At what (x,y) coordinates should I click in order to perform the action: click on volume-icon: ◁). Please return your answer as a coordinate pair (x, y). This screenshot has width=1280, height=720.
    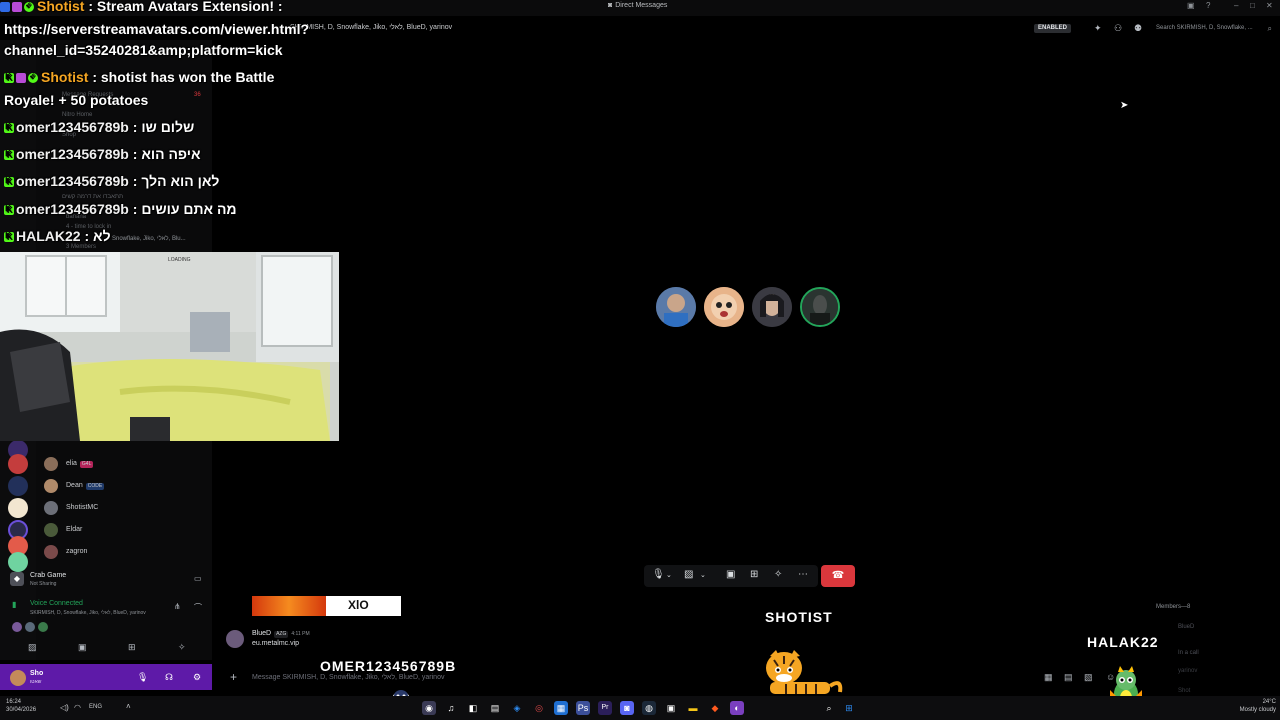
    Looking at the image, I should click on (64, 707).